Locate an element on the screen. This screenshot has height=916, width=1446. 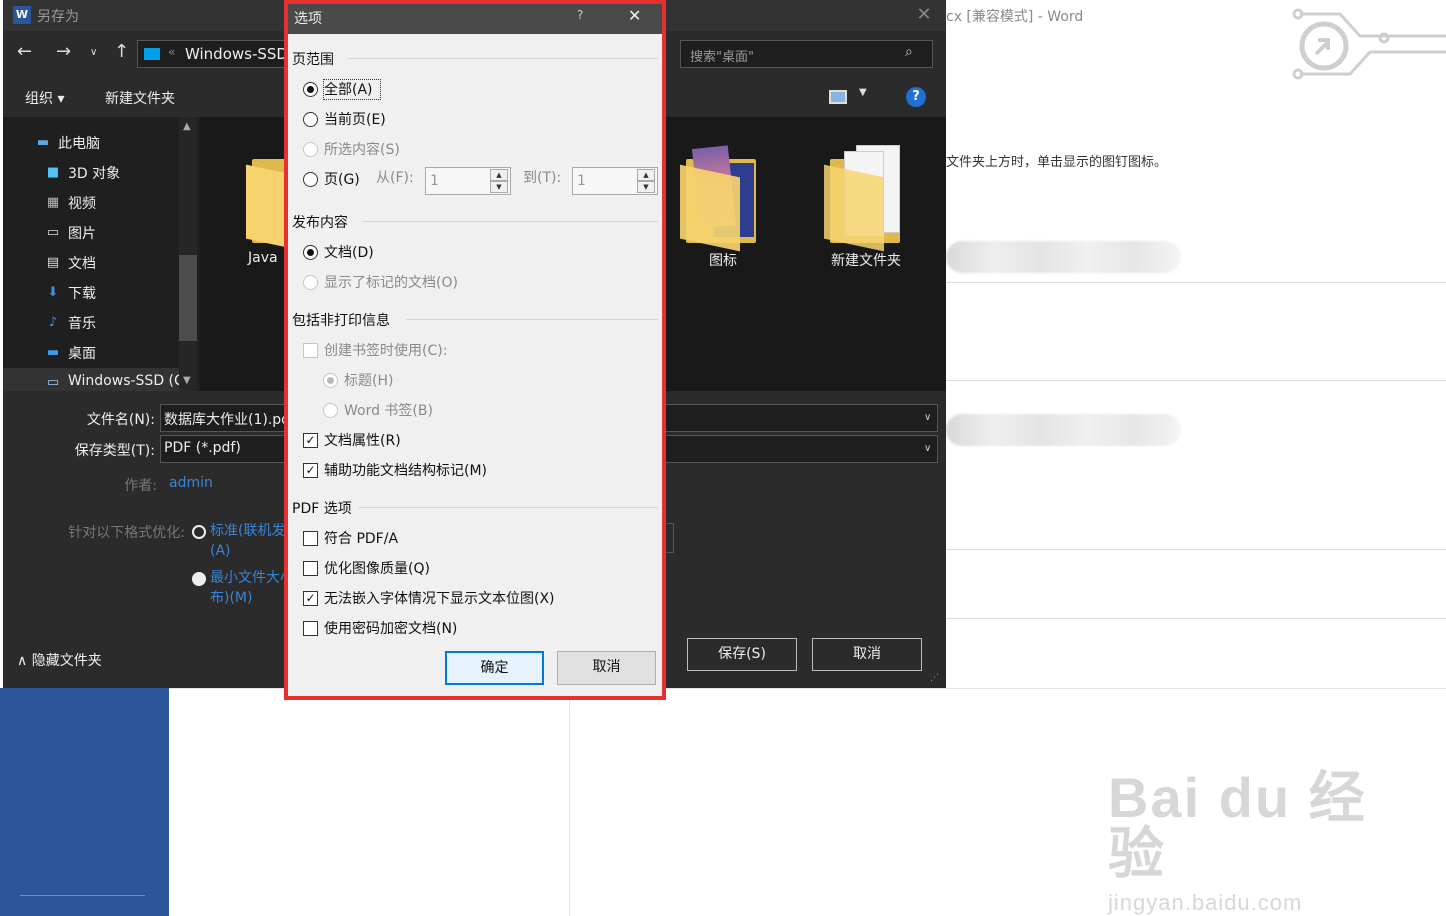
picture-icon: ▭ is located at coordinates (53, 232).